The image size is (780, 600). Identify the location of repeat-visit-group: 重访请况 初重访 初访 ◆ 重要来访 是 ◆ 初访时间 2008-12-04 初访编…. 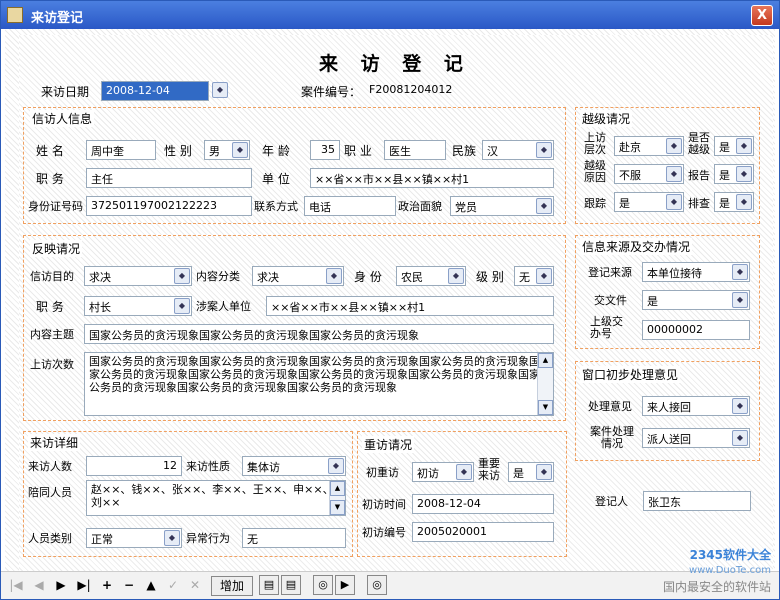
(462, 494).